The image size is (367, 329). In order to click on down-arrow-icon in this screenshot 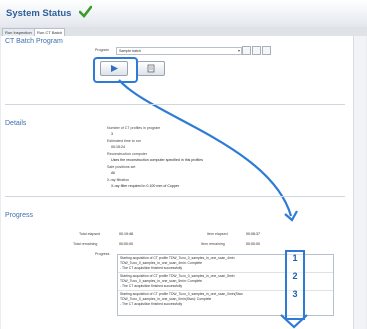, I will do `click(294, 321)`.